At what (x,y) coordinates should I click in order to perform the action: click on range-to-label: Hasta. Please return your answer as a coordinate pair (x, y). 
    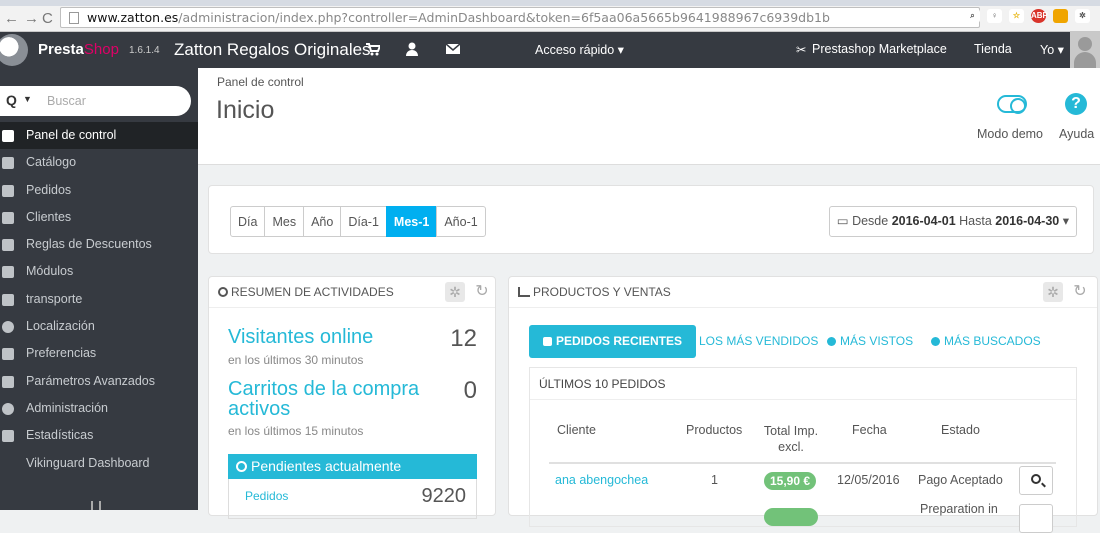
    Looking at the image, I should click on (975, 221).